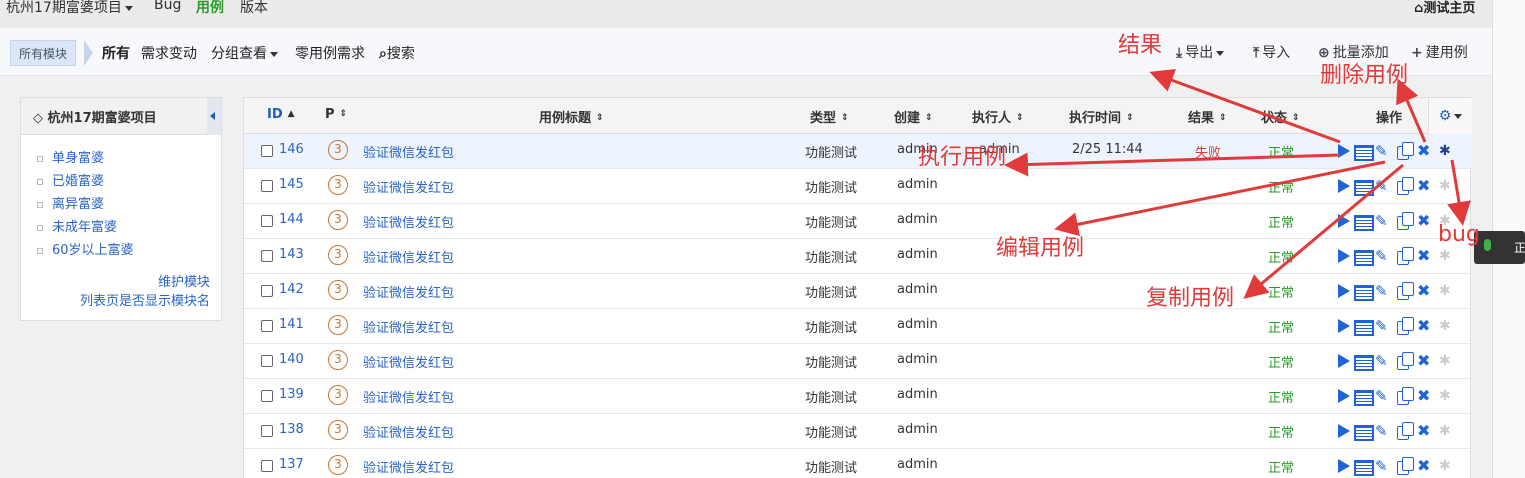  I want to click on tab-story-change: 需求变动, so click(169, 53).